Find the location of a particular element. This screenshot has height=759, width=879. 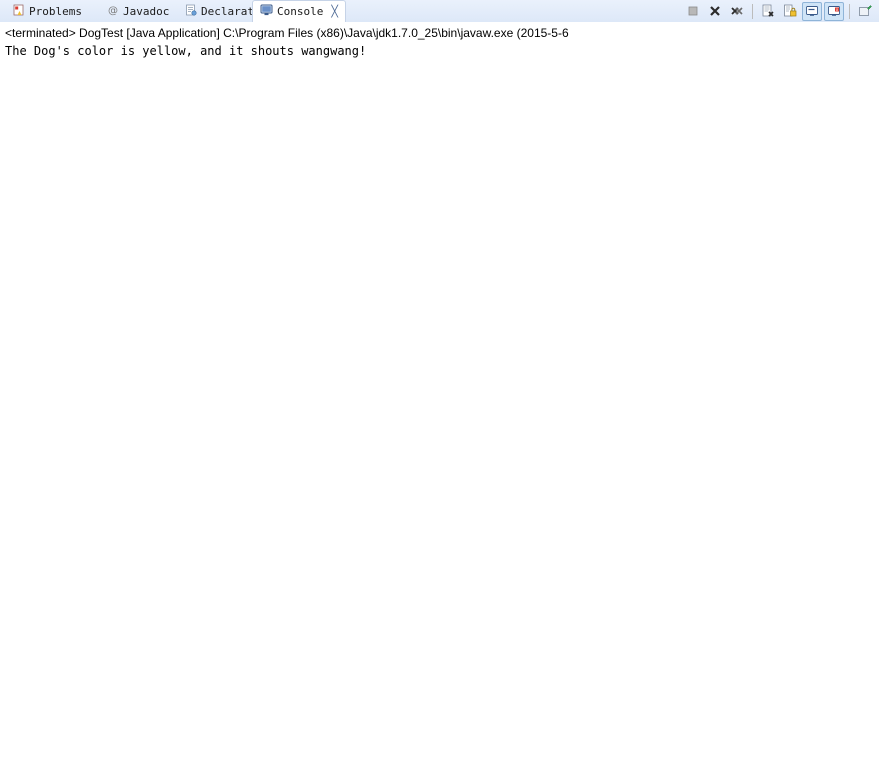

tab-problems: Problems is located at coordinates (47, 11).